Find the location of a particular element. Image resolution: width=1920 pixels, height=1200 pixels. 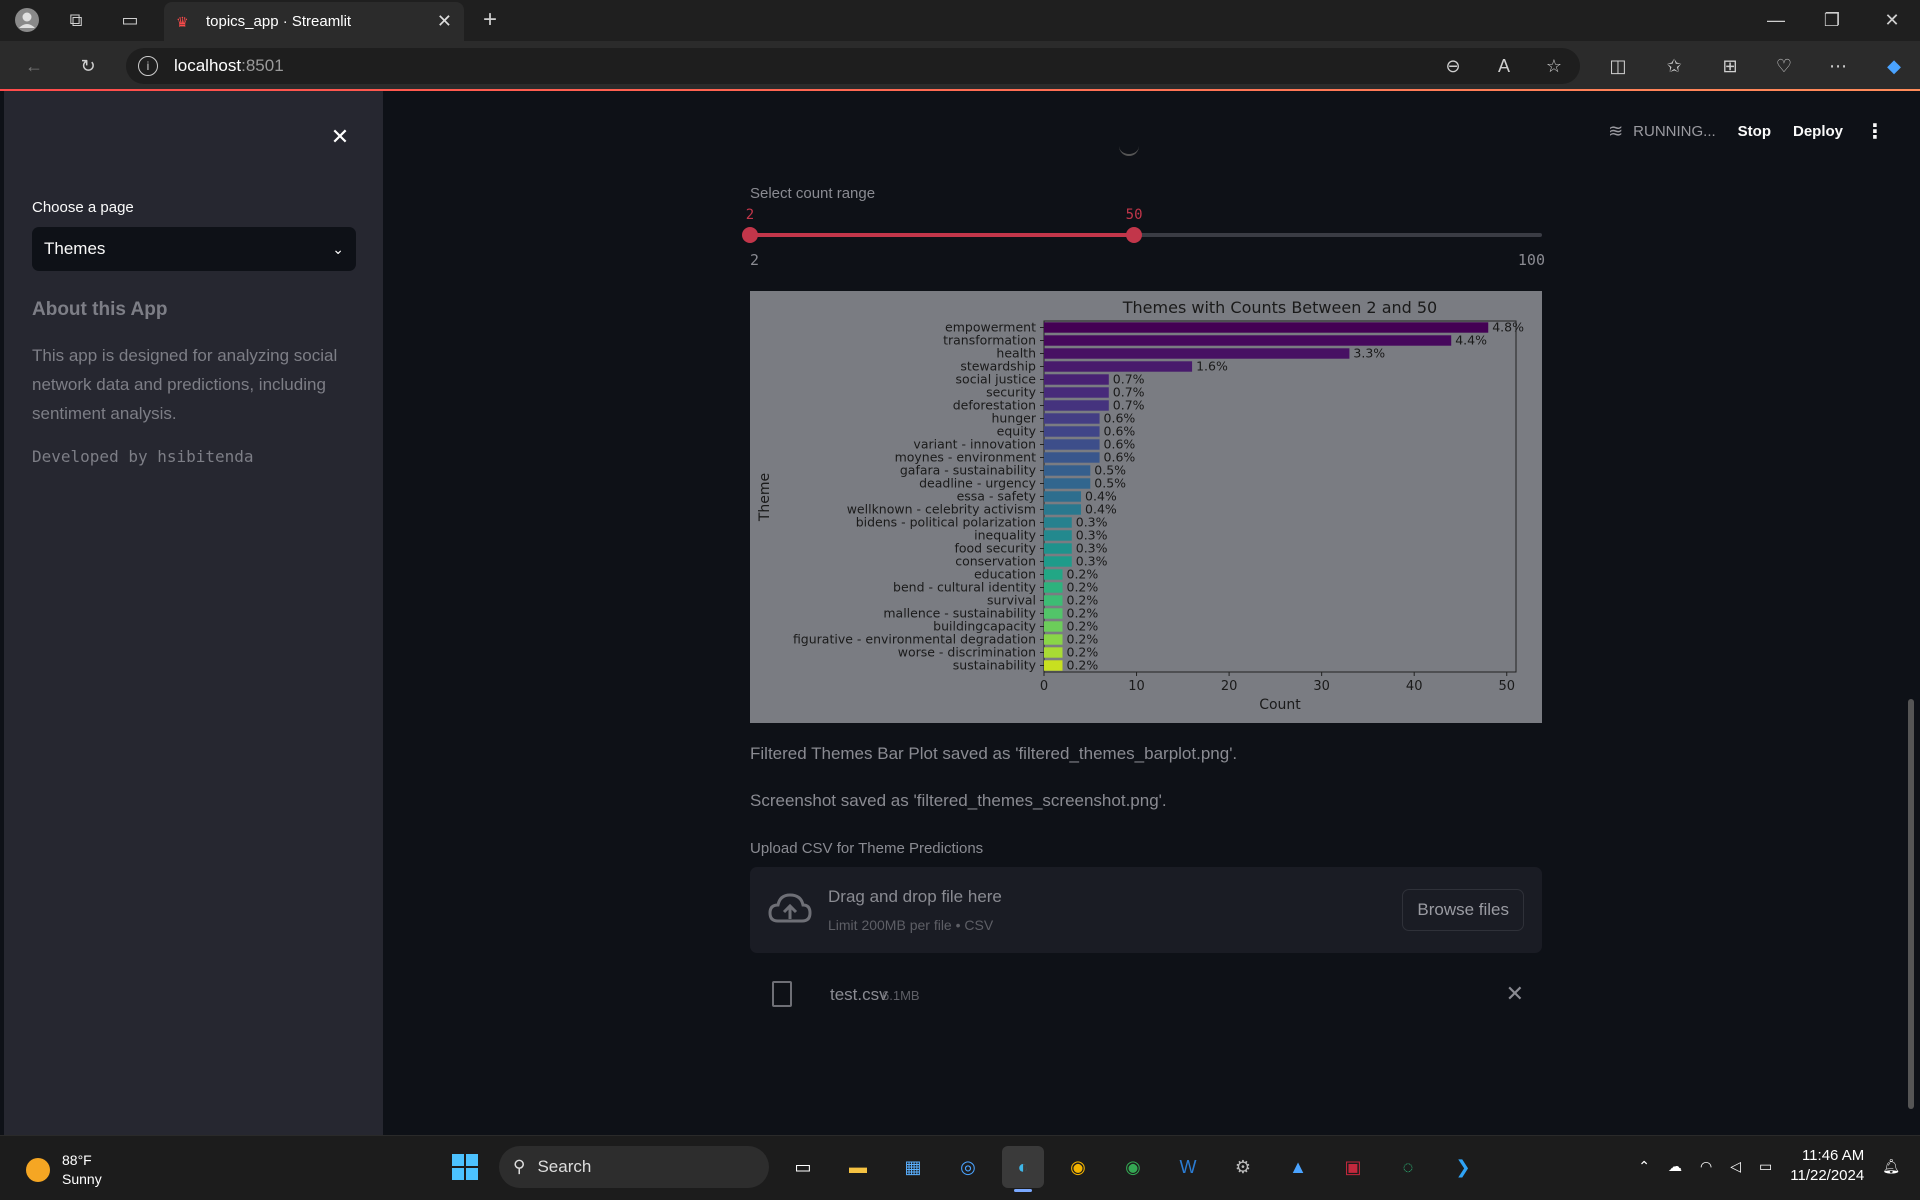

edge-icon: ◐ is located at coordinates (1023, 1169).